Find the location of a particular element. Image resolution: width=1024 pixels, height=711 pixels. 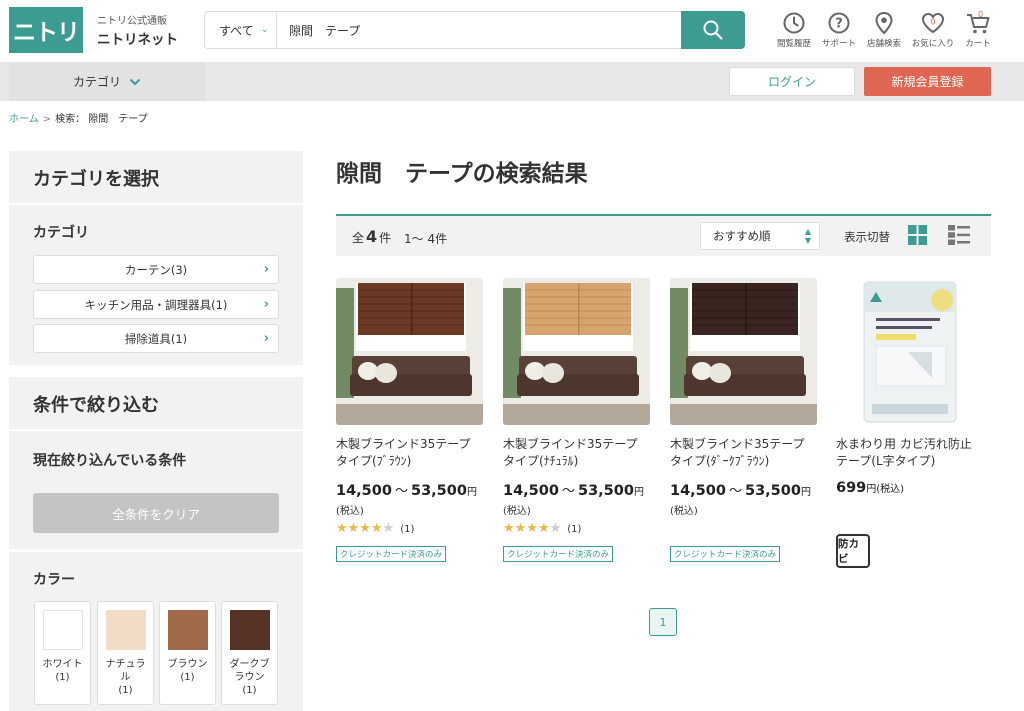

category-item-label: カーテン(3) is located at coordinates (156, 269).